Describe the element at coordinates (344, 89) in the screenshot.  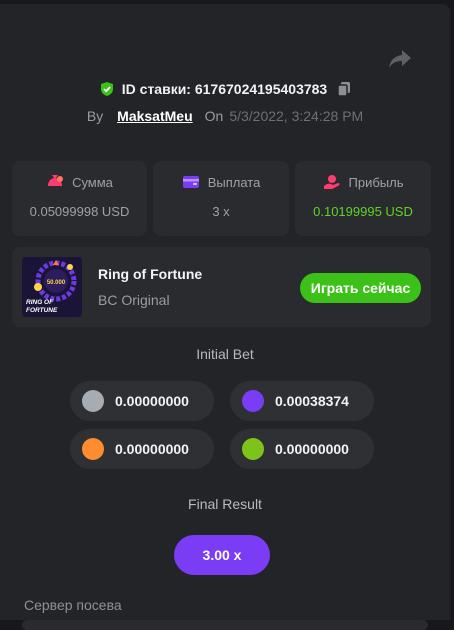
I see `copy-icon` at that location.